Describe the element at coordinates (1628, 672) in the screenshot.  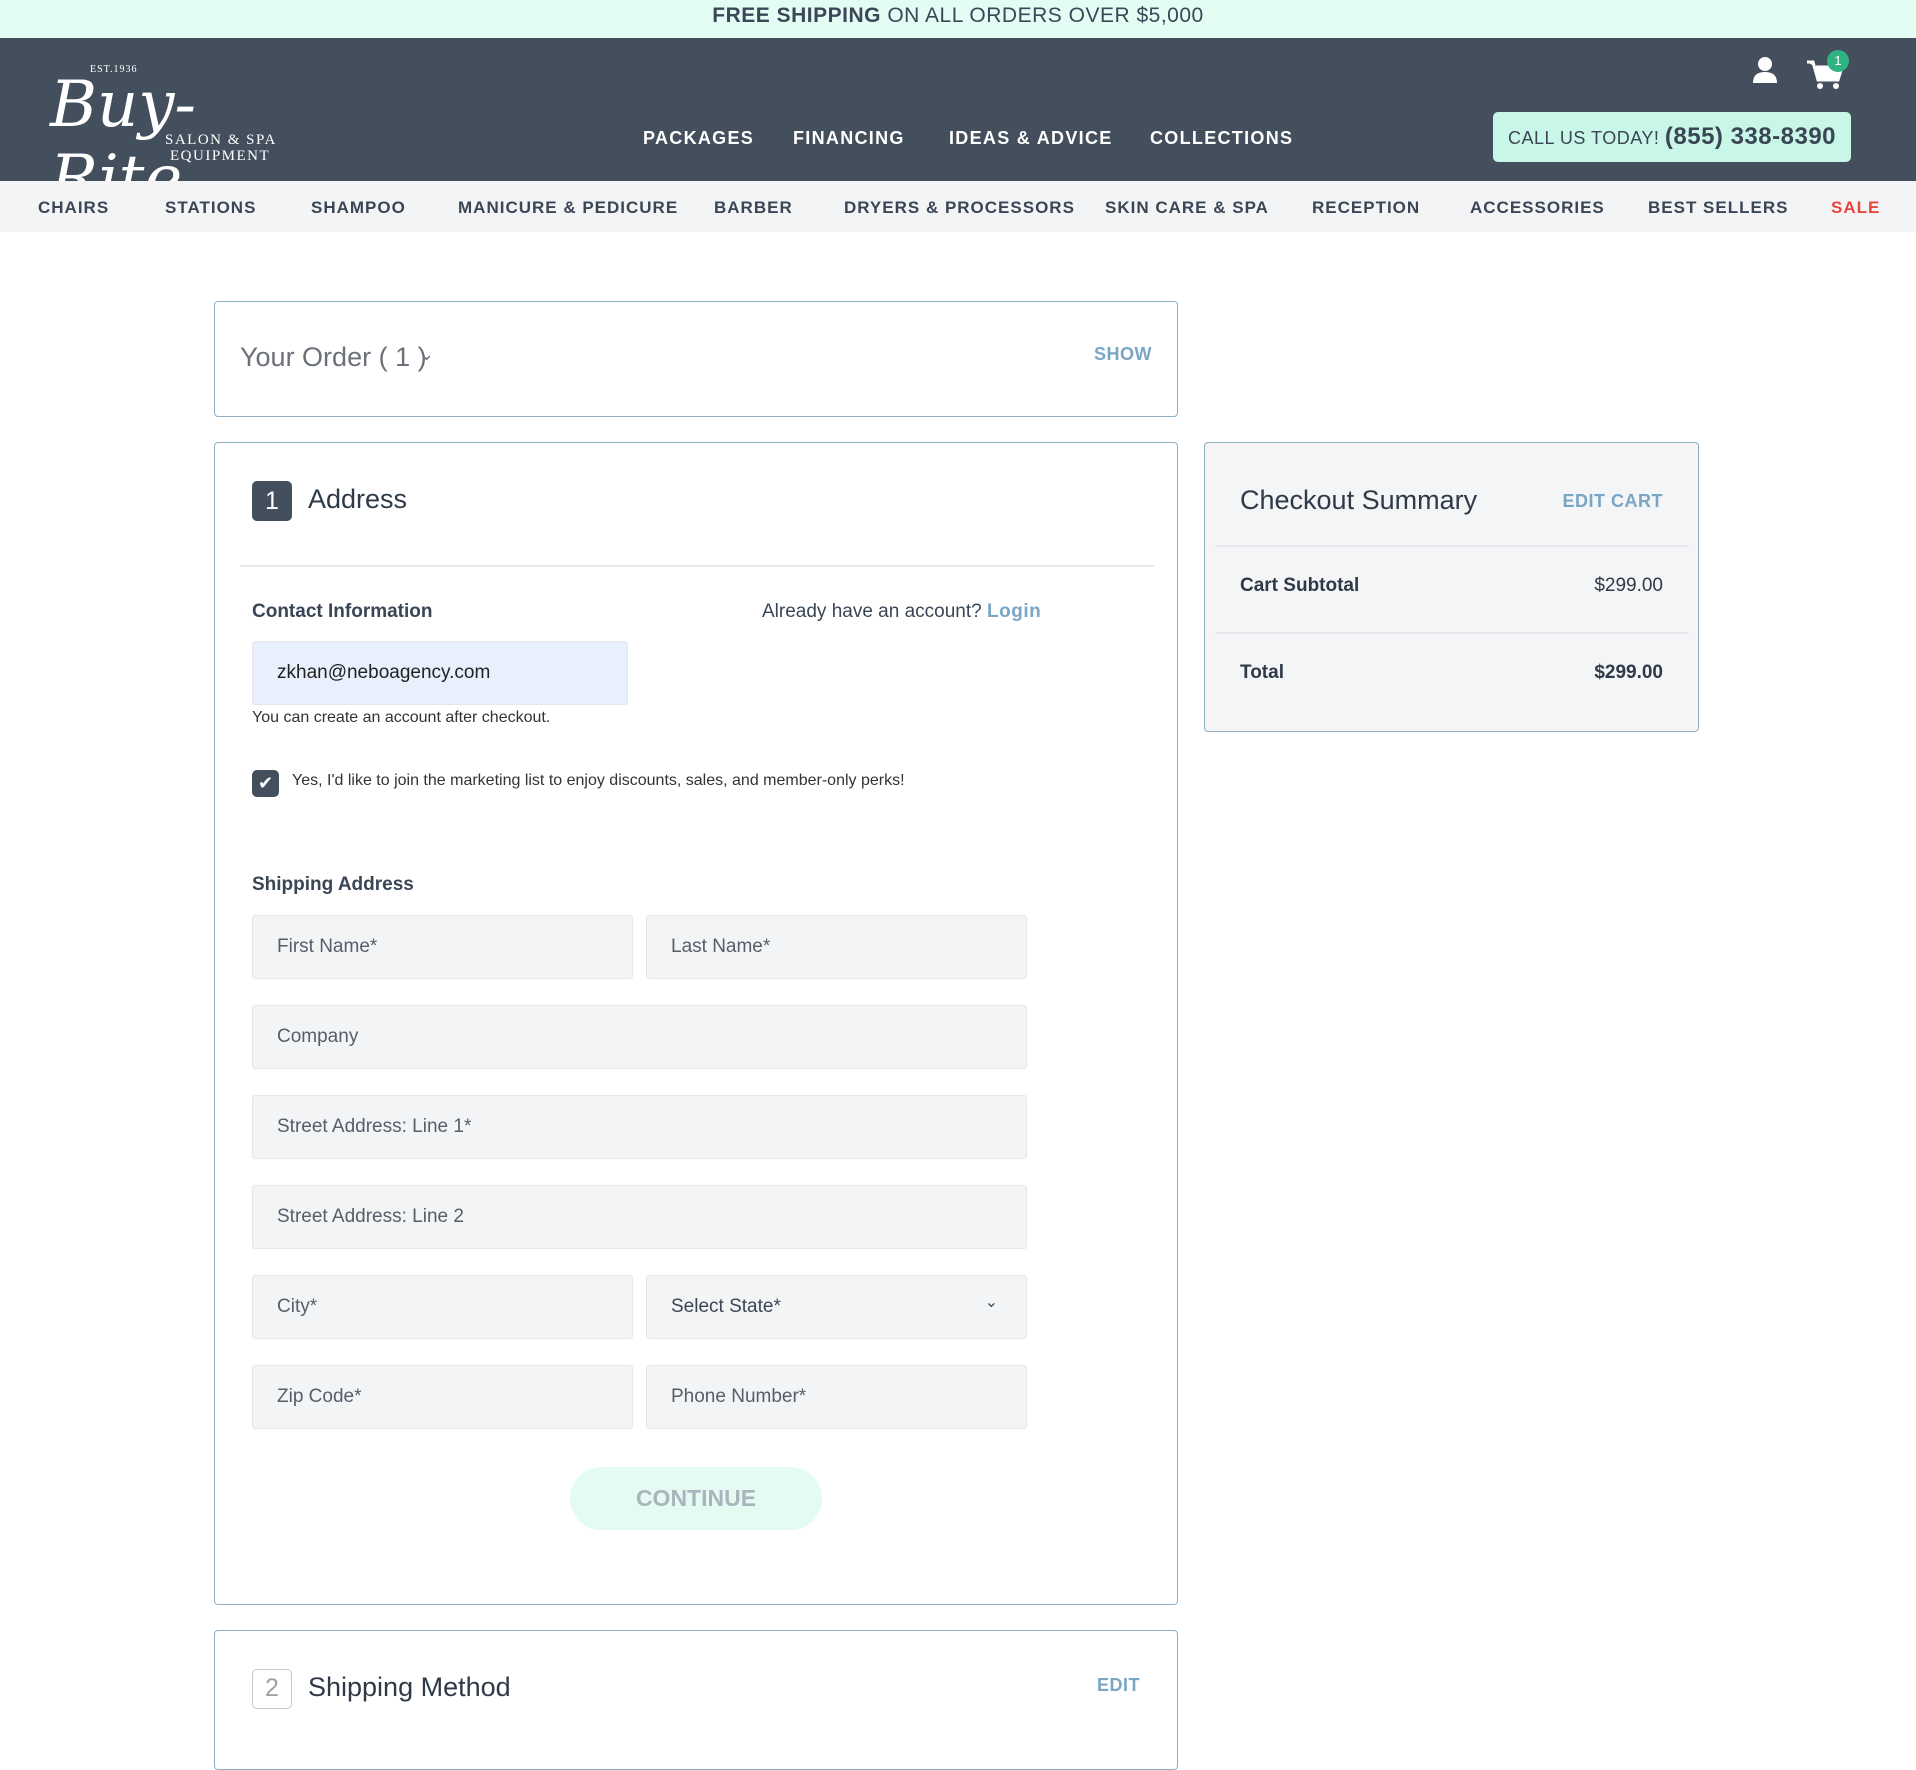
I see `total-value: $299.00` at that location.